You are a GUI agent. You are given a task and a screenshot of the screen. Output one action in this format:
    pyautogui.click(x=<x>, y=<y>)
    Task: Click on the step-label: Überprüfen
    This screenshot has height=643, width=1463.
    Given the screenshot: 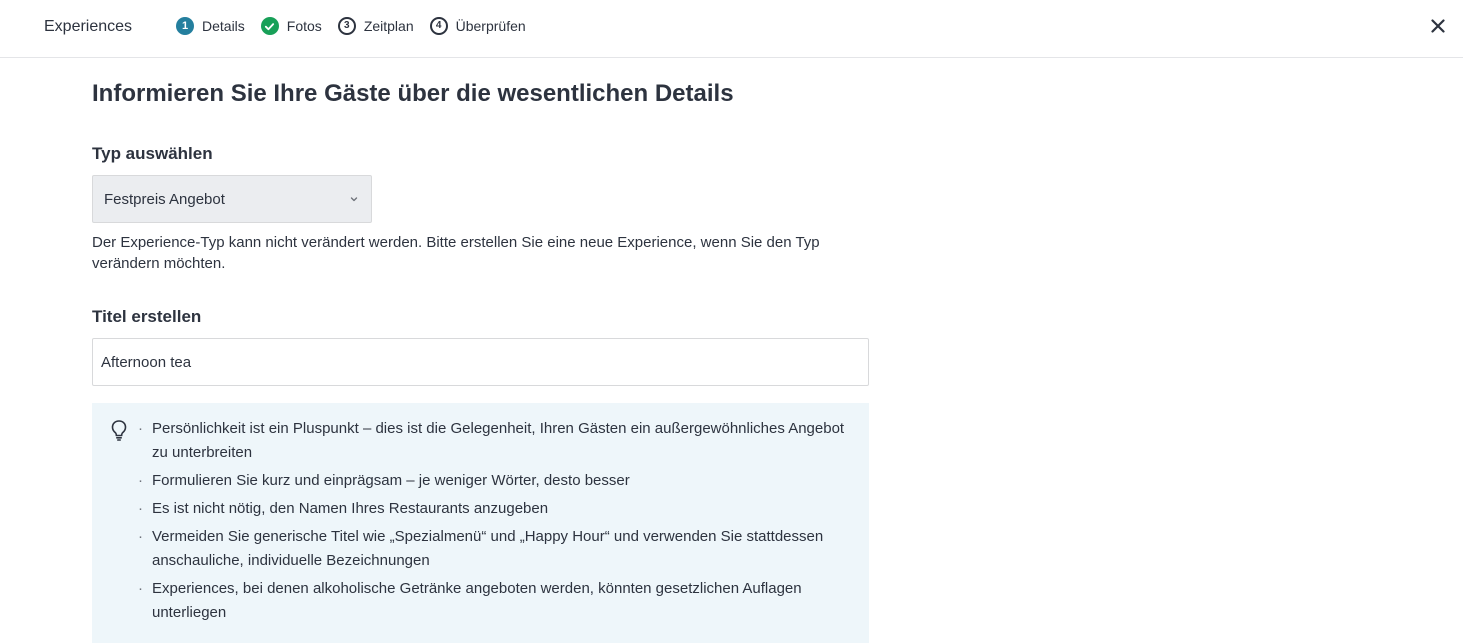 What is the action you would take?
    pyautogui.click(x=490, y=26)
    